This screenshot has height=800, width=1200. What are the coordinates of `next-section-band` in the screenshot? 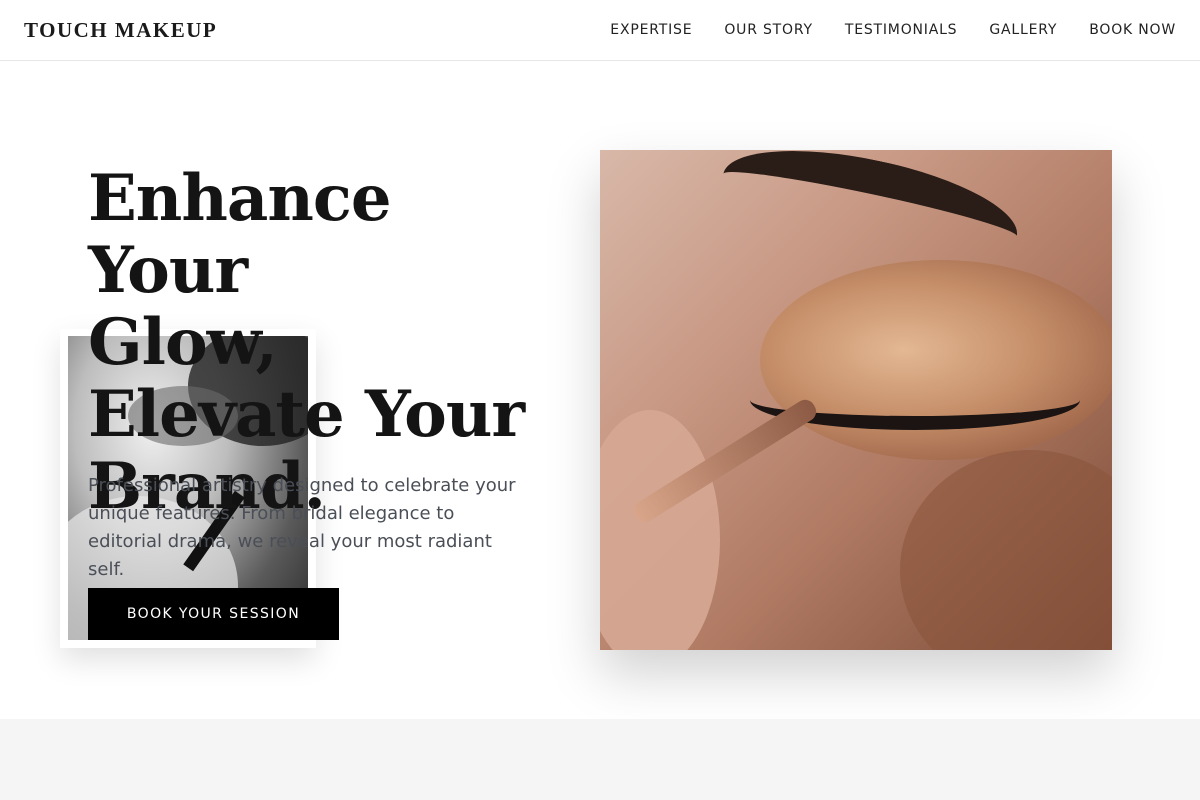 It's located at (600, 759).